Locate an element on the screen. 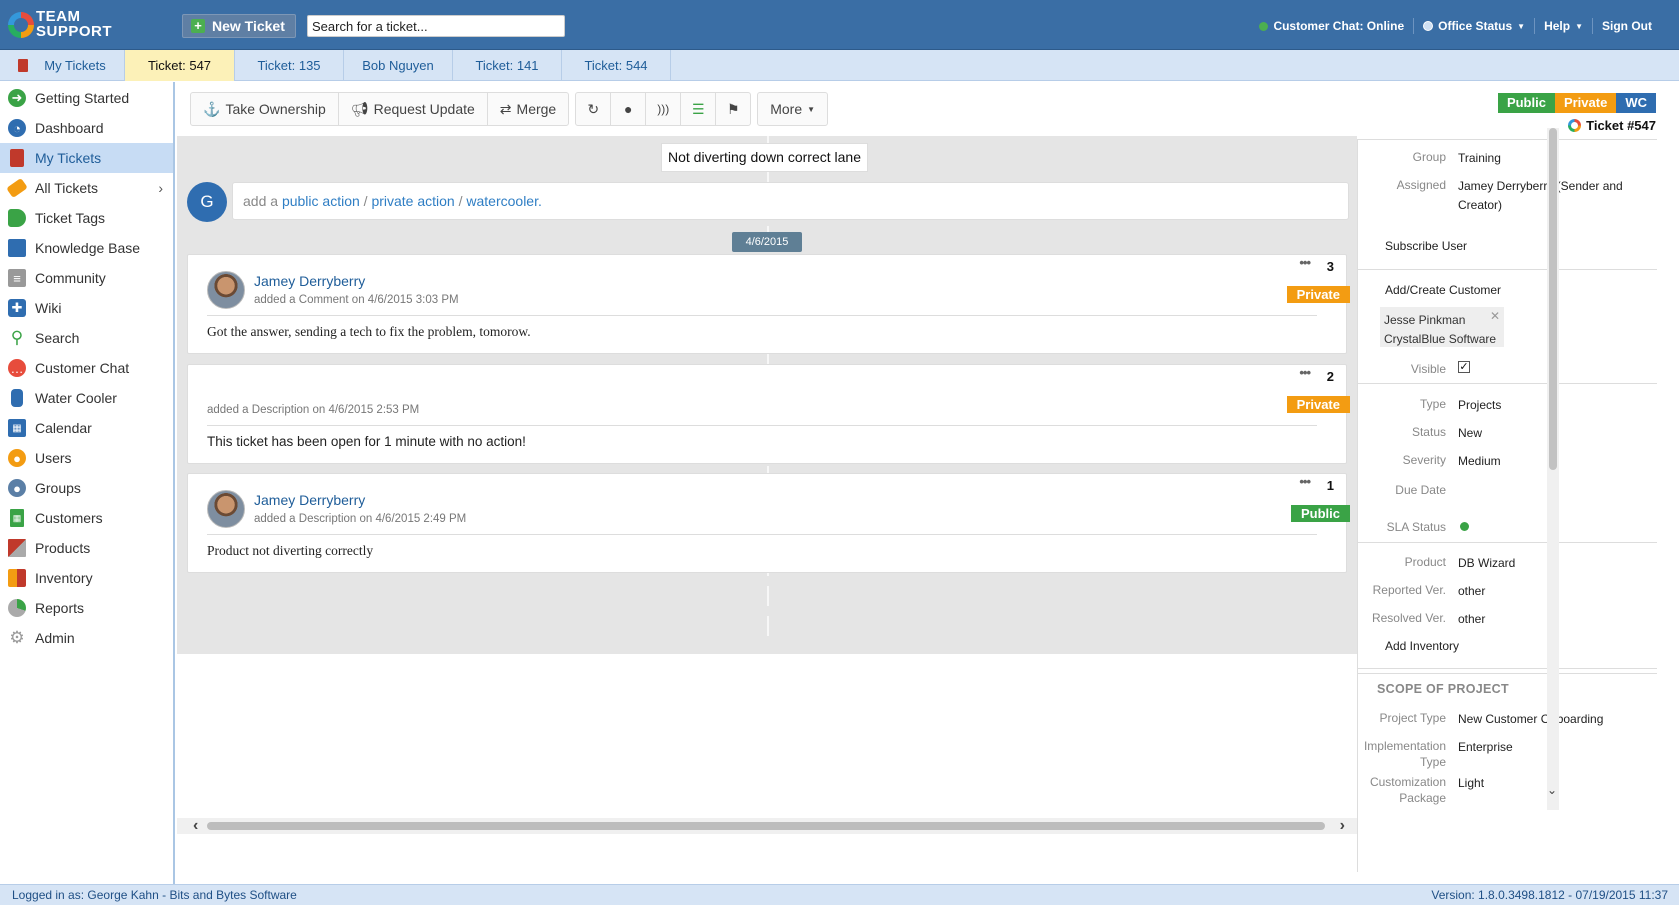 The image size is (1679, 905). office-status-menu: Office Status ▼ is located at coordinates (1474, 26).